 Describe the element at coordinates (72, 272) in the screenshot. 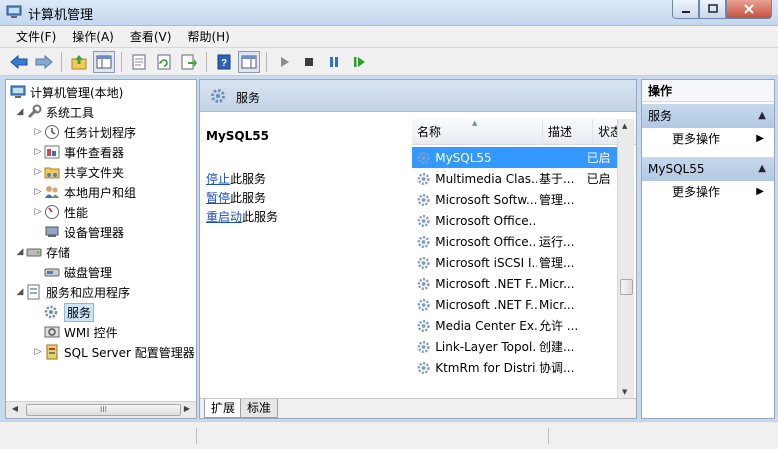

I see `tree-item-disk-management: 磁盘管理` at that location.